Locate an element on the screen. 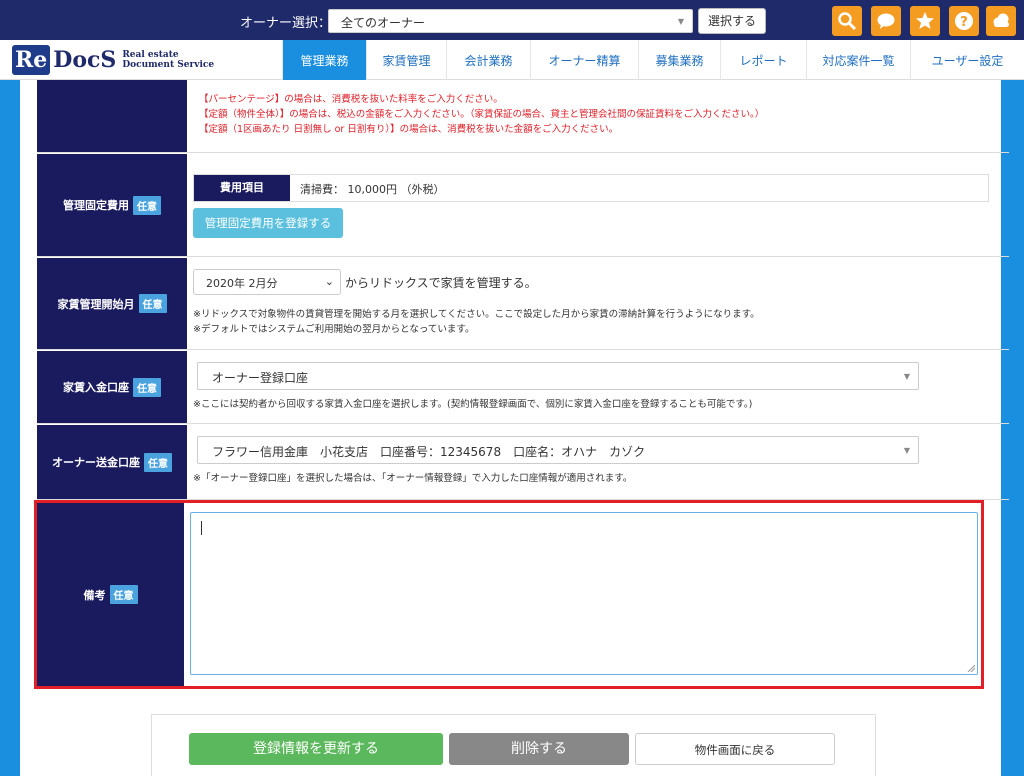  fixed-cost-label: 管理固定費用 任意 is located at coordinates (112, 205).